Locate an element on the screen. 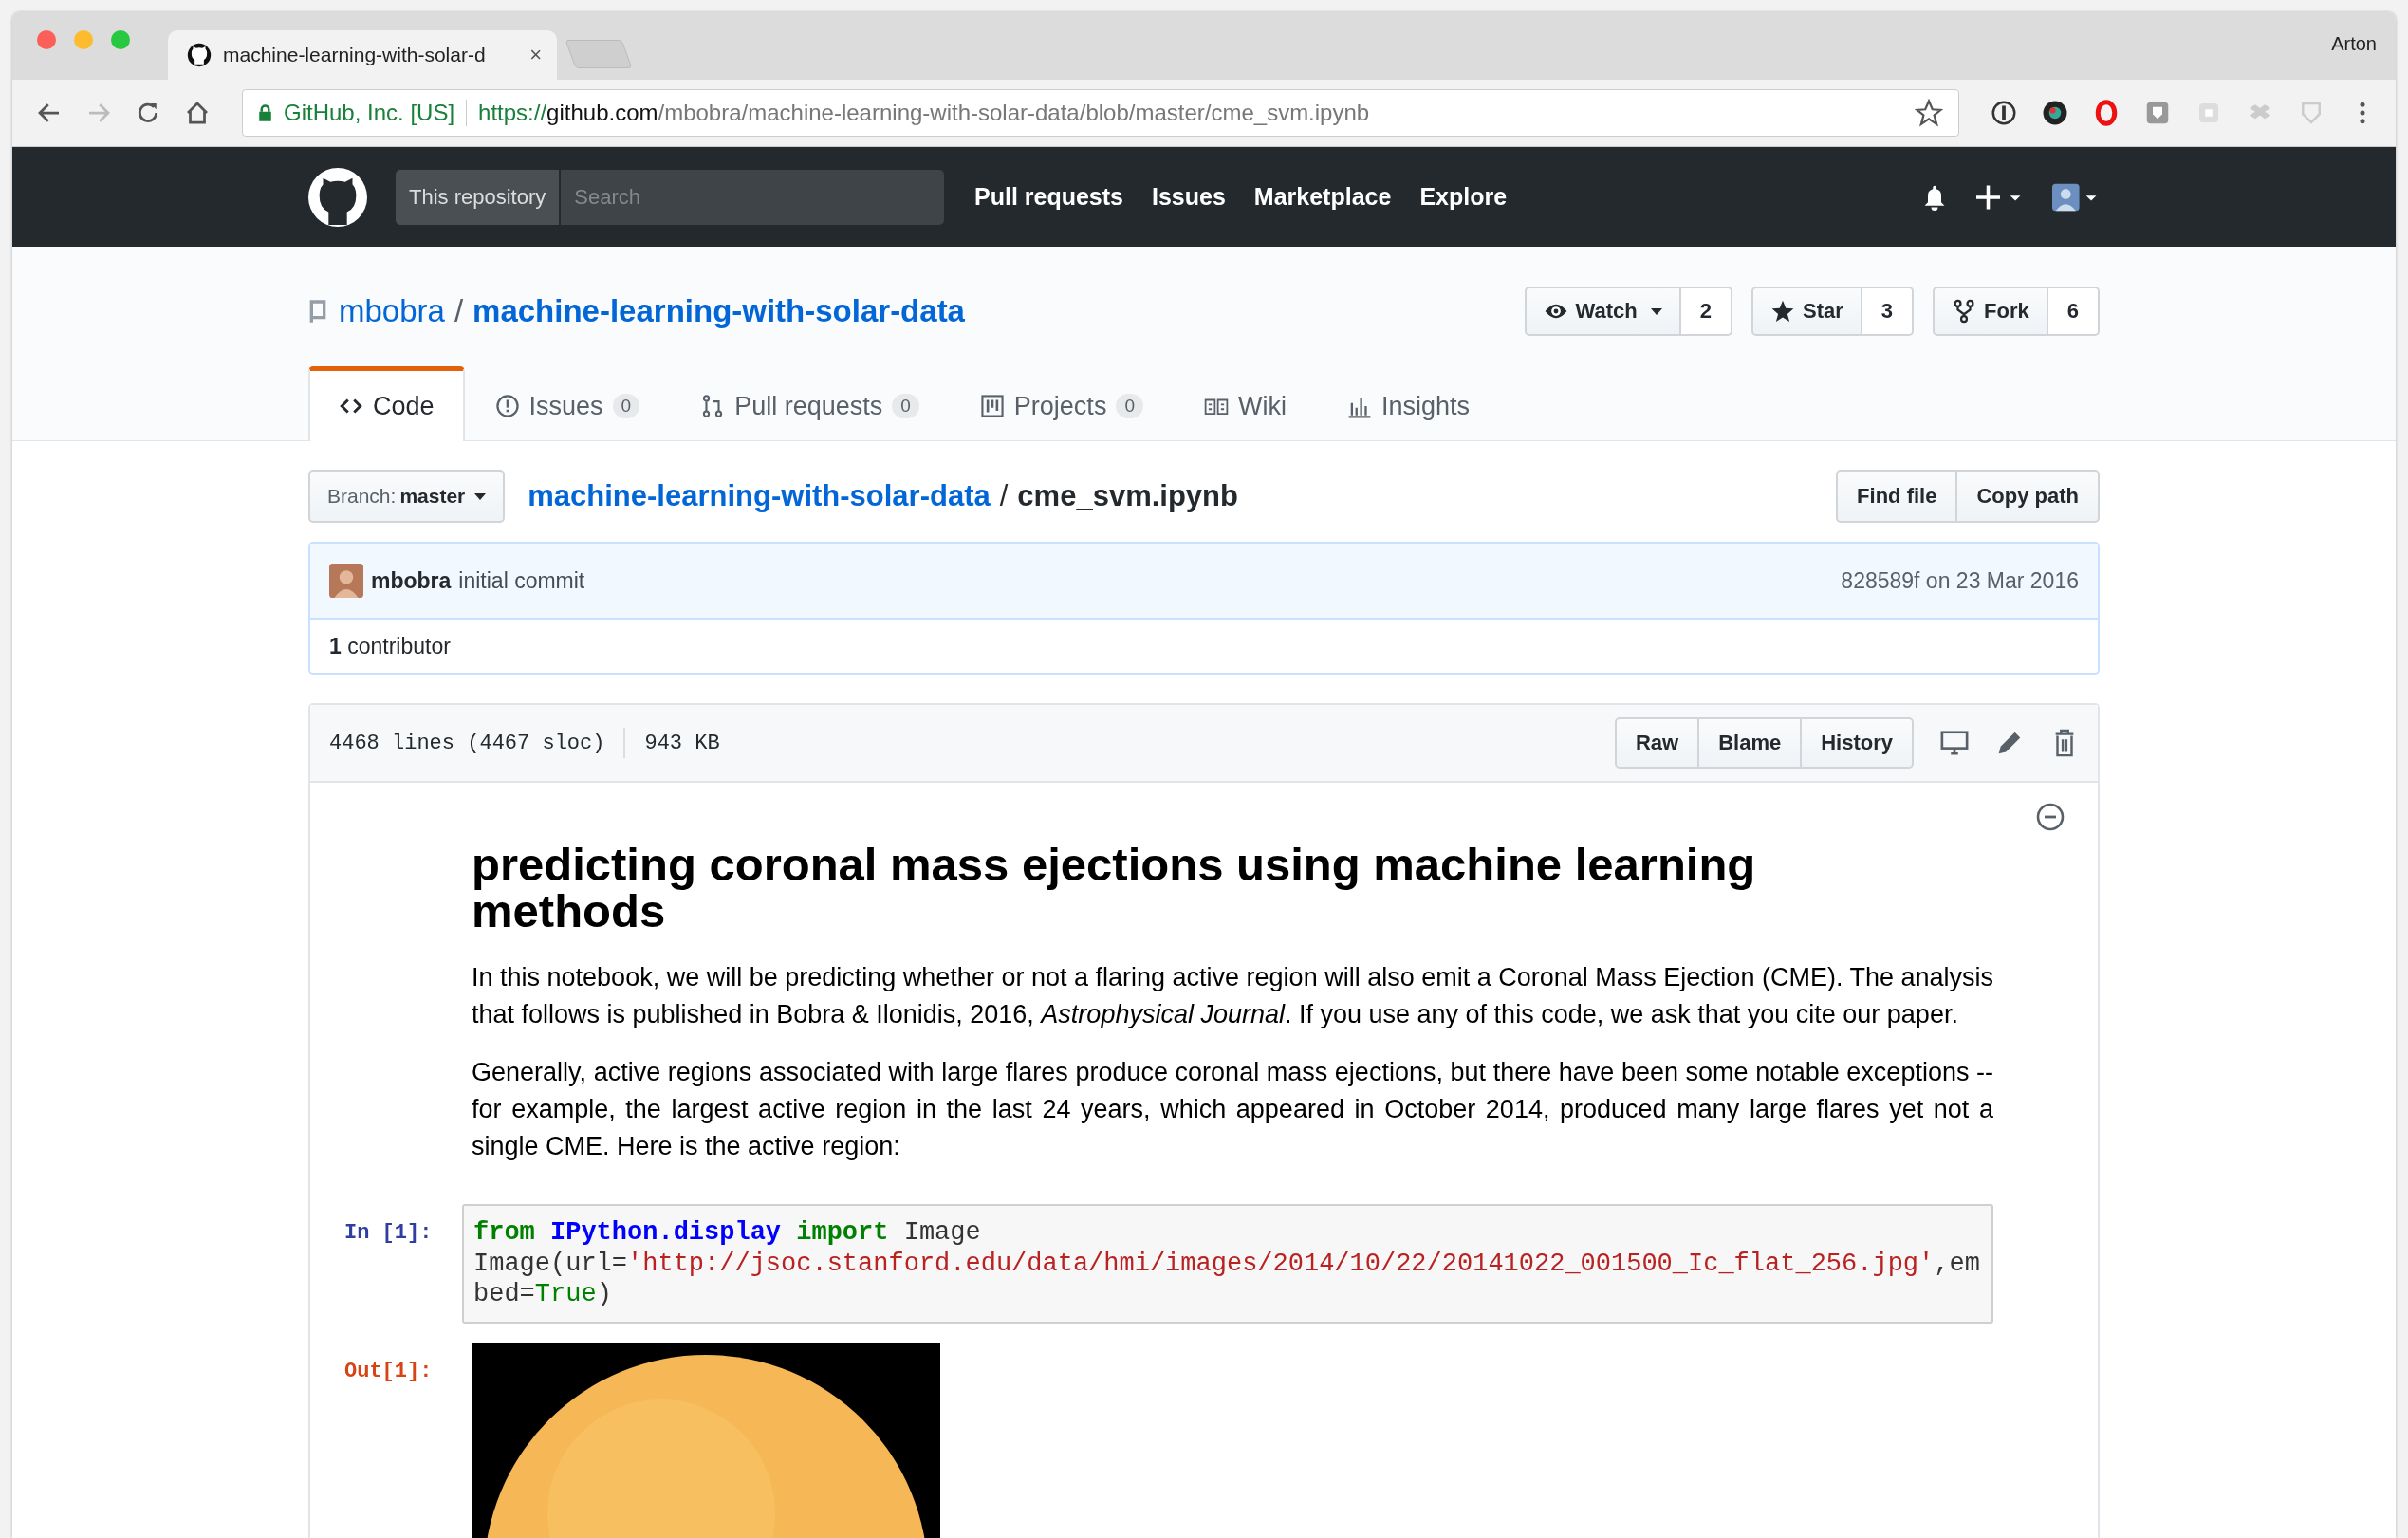 The height and width of the screenshot is (1538, 2408). star-icon is located at coordinates (1782, 311).